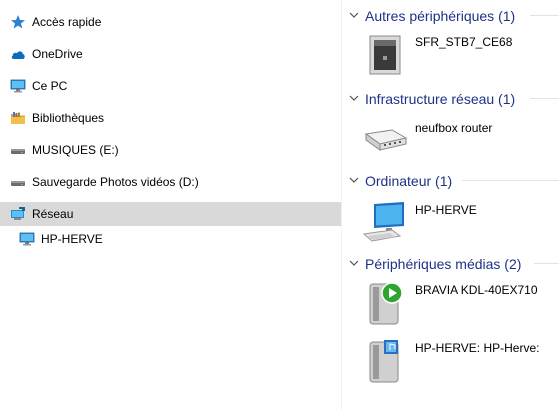  Describe the element at coordinates (464, 42) in the screenshot. I see `device-label: SFR_STB7_CE68` at that location.